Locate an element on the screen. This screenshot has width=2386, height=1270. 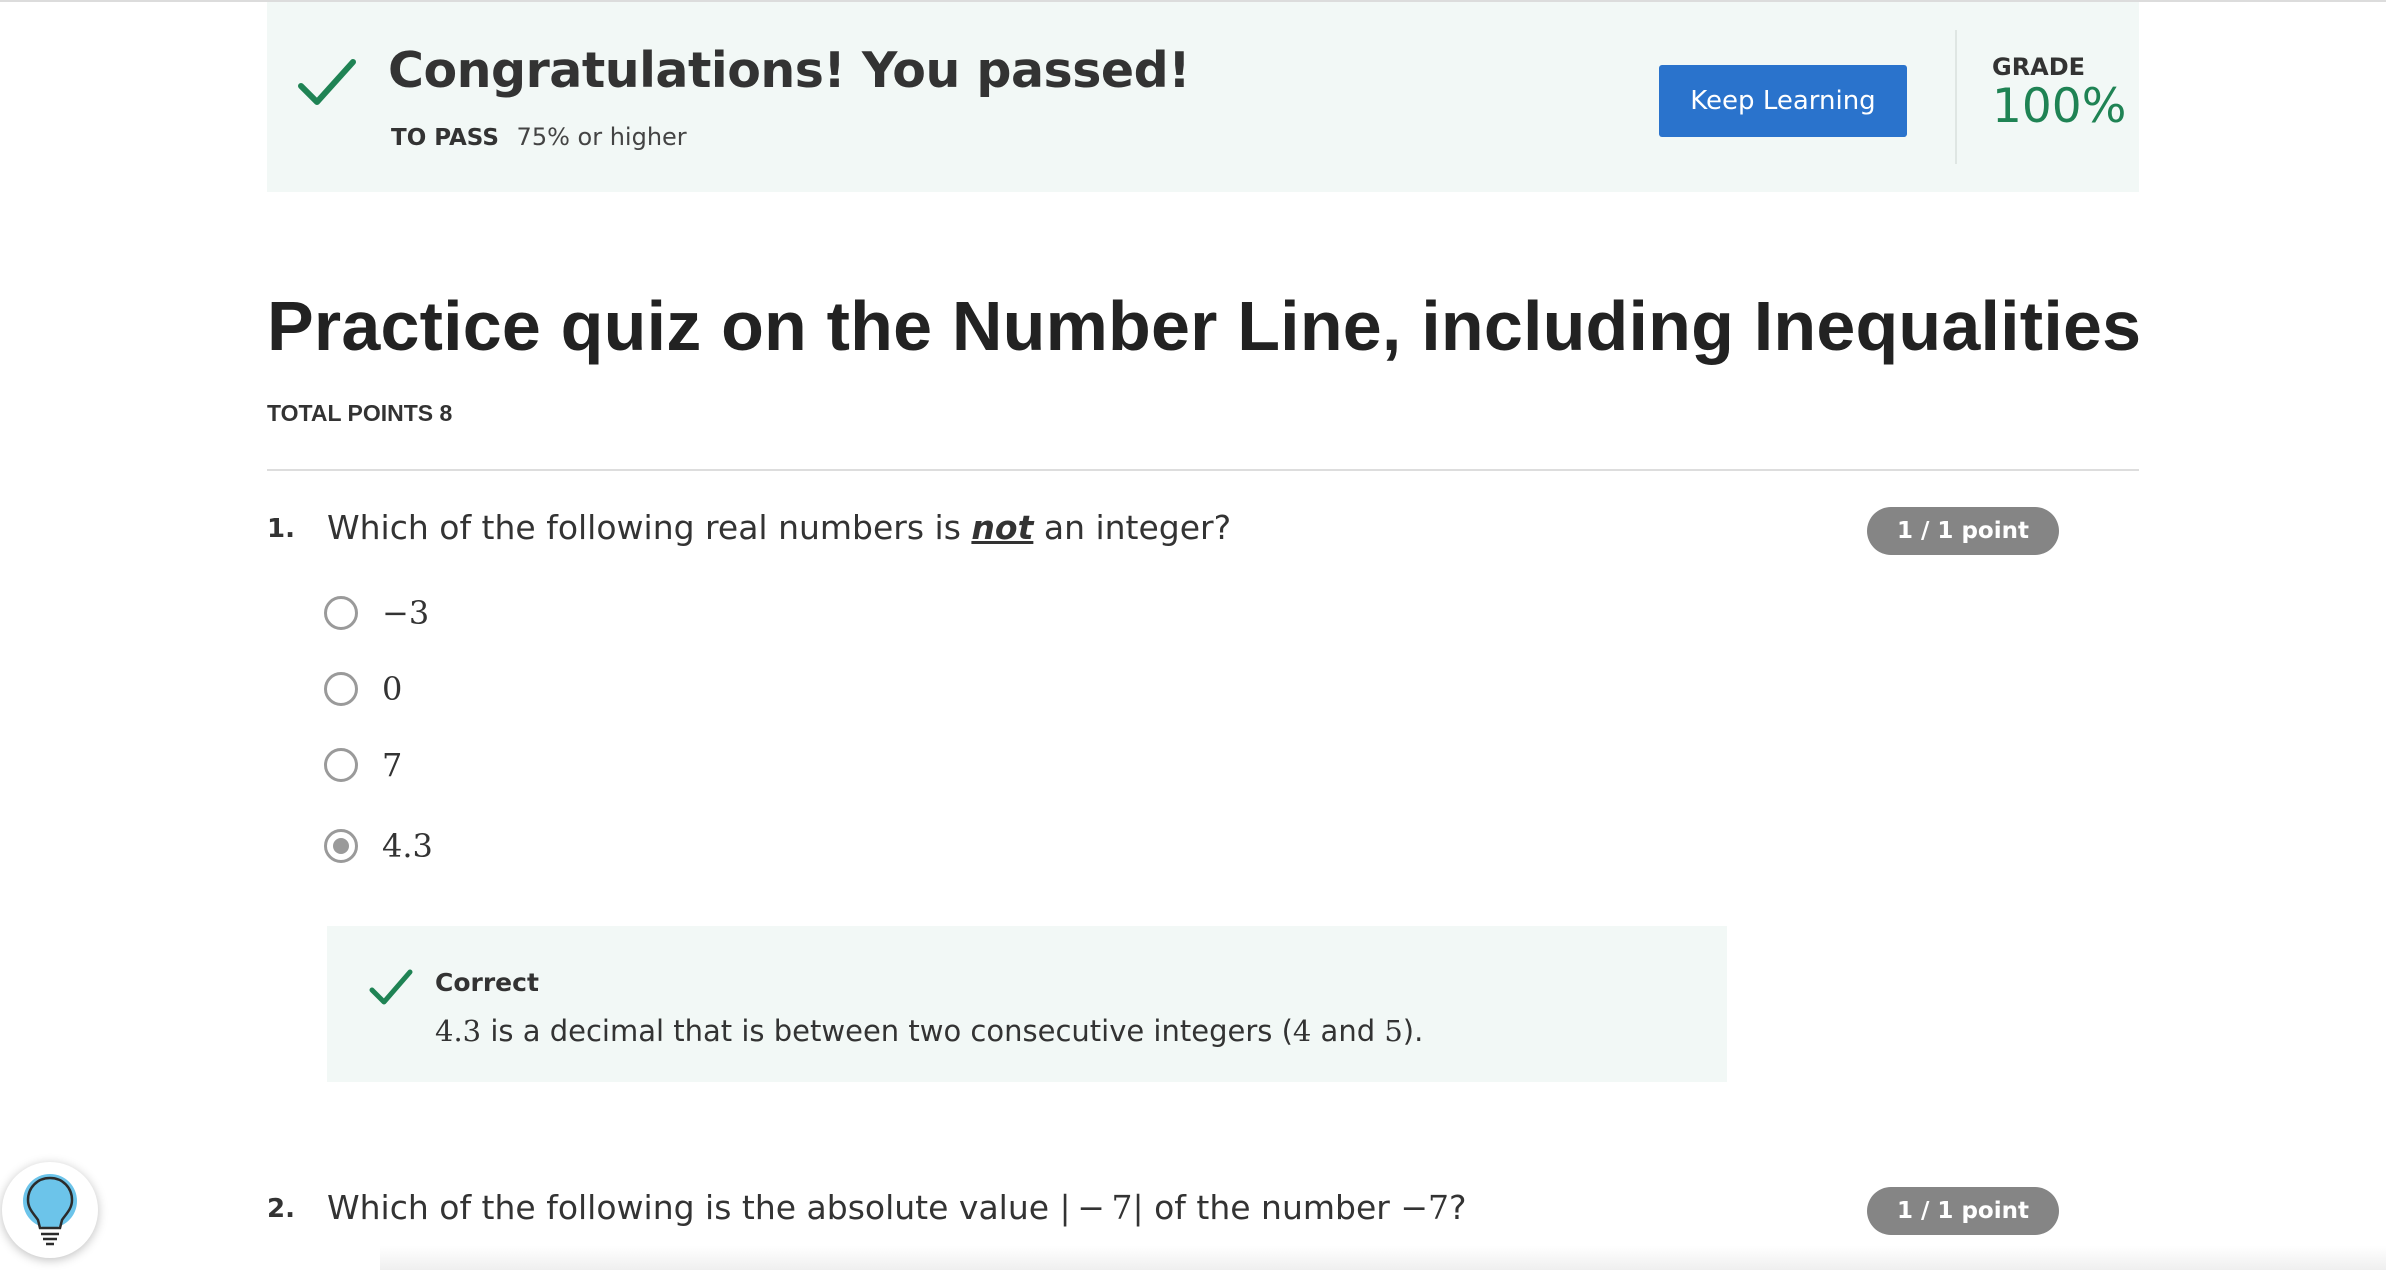
lightbulb-icon is located at coordinates (50, 1210).